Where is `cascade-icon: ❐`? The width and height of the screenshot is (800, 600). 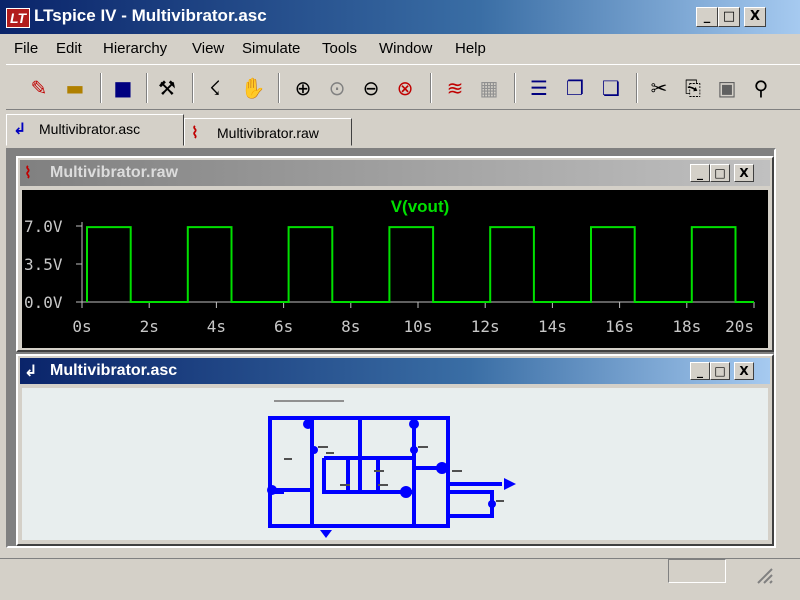 cascade-icon: ❐ is located at coordinates (575, 88).